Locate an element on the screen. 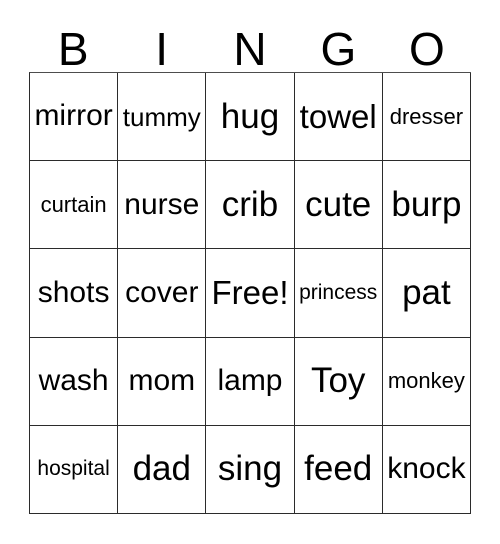 Image resolution: width=500 pixels, height=544 pixels. bingo-cell: wash is located at coordinates (74, 381).